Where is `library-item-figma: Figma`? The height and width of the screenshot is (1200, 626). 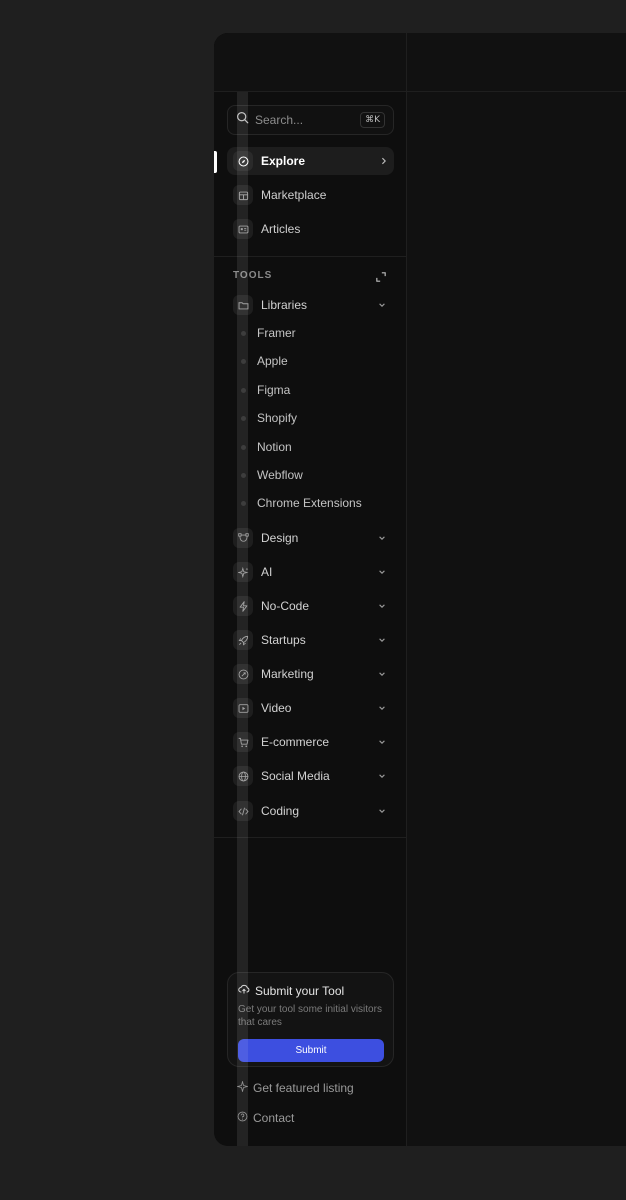
library-item-figma: Figma is located at coordinates (273, 390).